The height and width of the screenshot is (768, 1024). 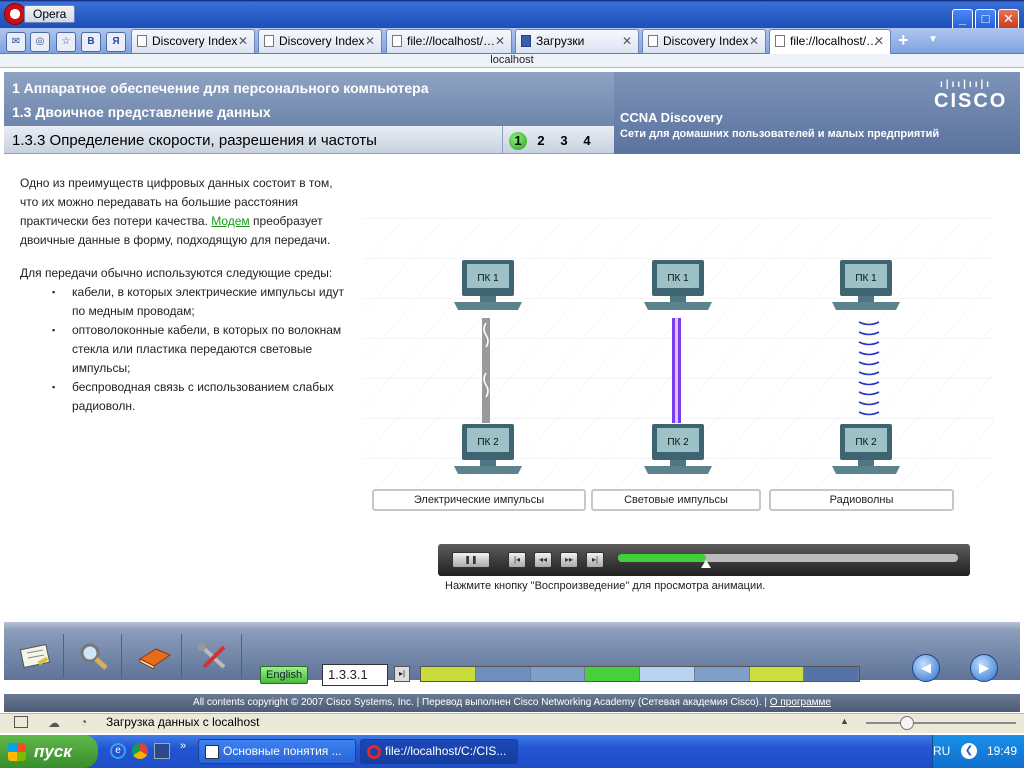 I want to click on search-icon, so click(x=94, y=656).